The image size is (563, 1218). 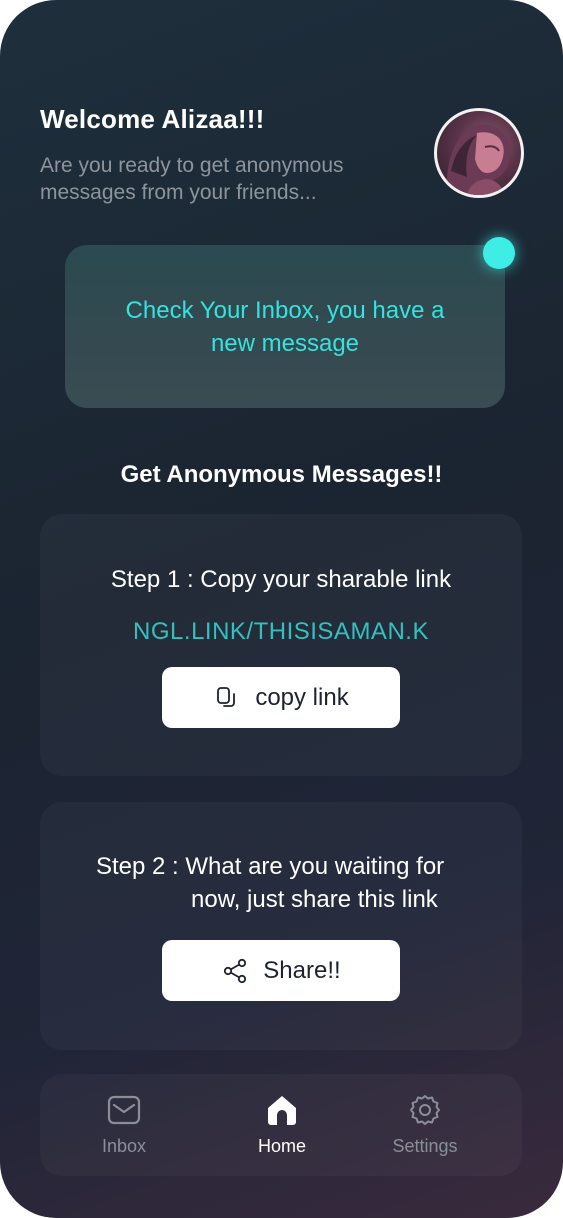 What do you see at coordinates (425, 1146) in the screenshot?
I see `nav-label-settings: Settings` at bounding box center [425, 1146].